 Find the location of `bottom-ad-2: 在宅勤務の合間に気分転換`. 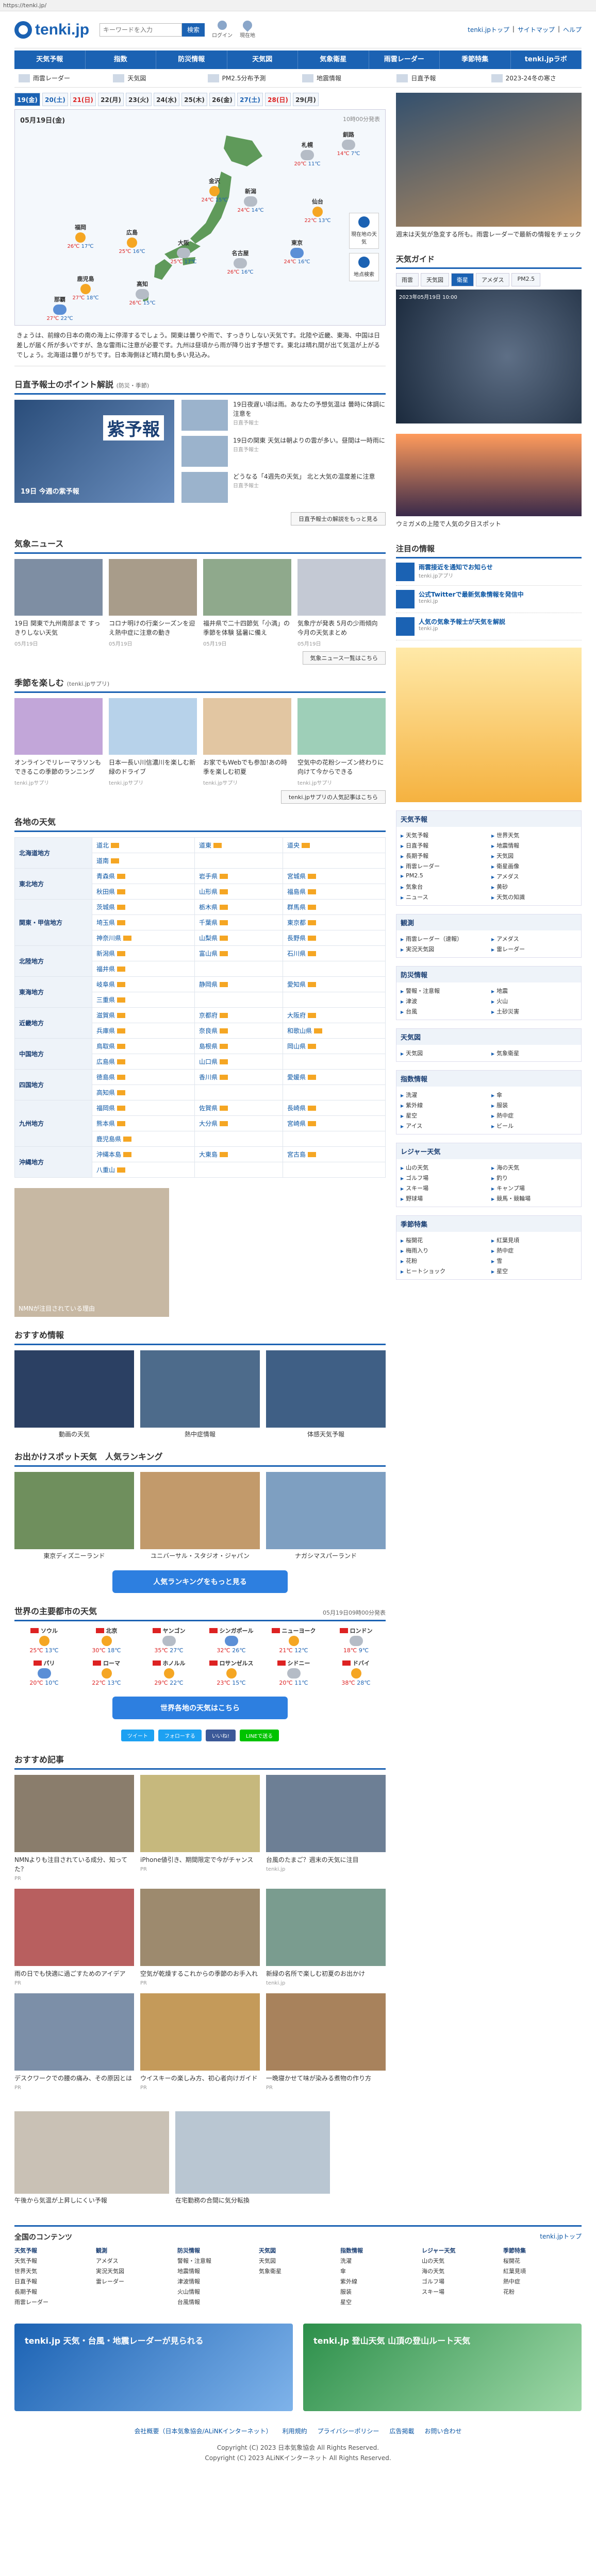

bottom-ad-2: 在宅勤務の合間に気分転換 is located at coordinates (252, 2158).